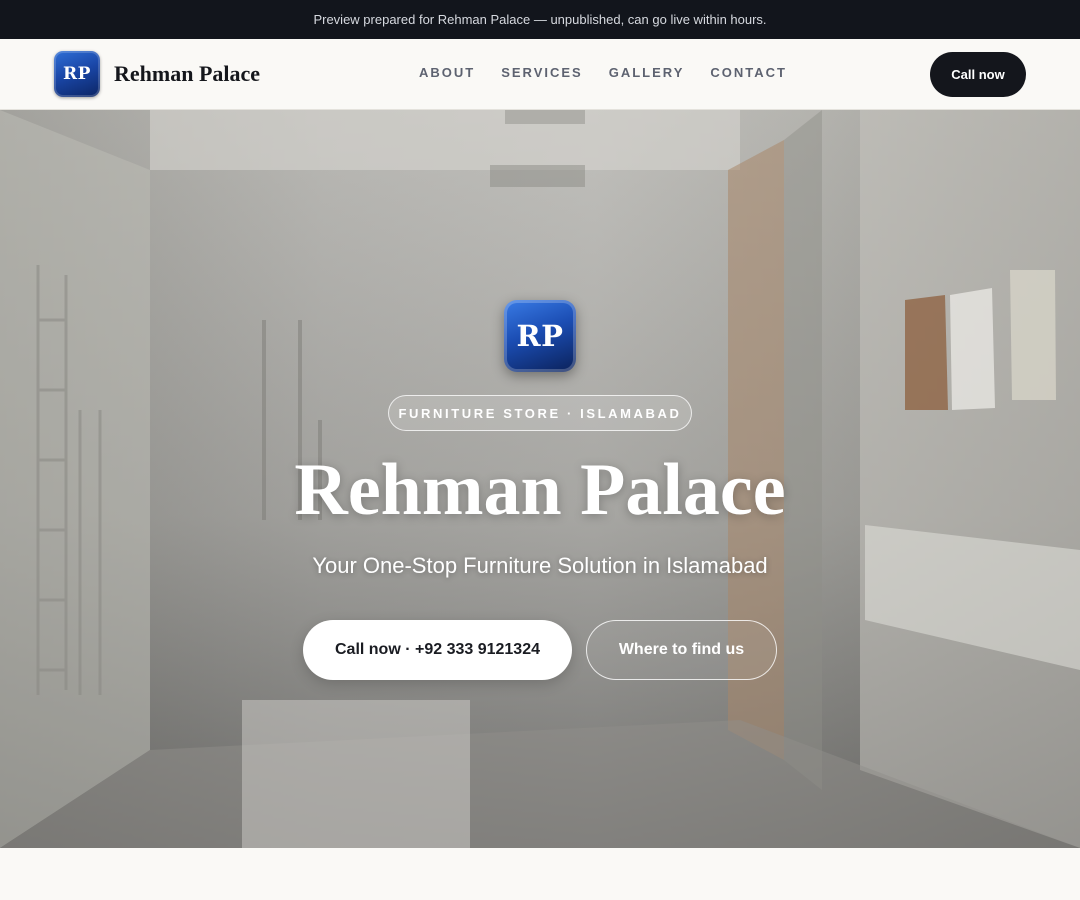  I want to click on header-call-button: Call now, so click(978, 74).